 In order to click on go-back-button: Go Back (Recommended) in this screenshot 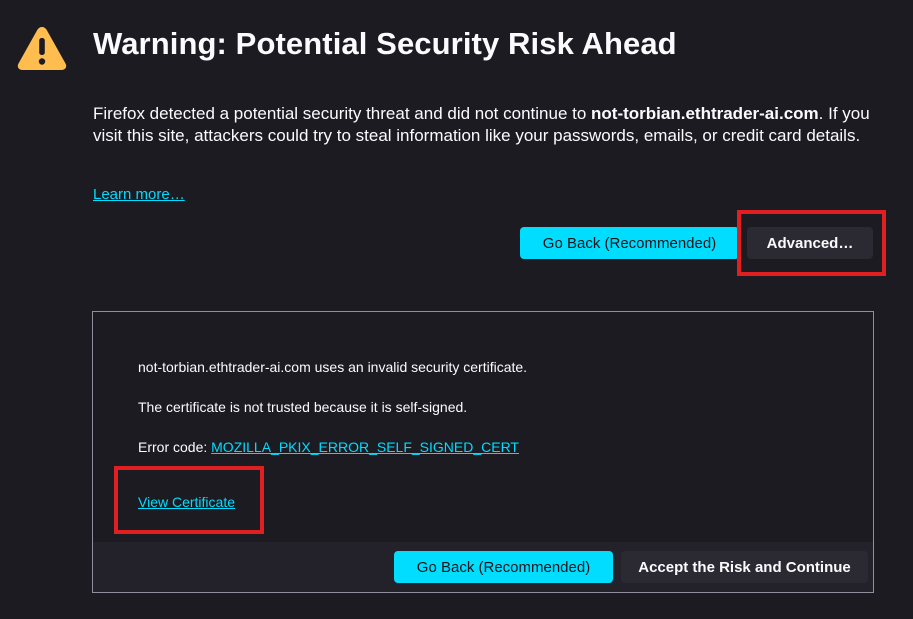, I will do `click(629, 243)`.